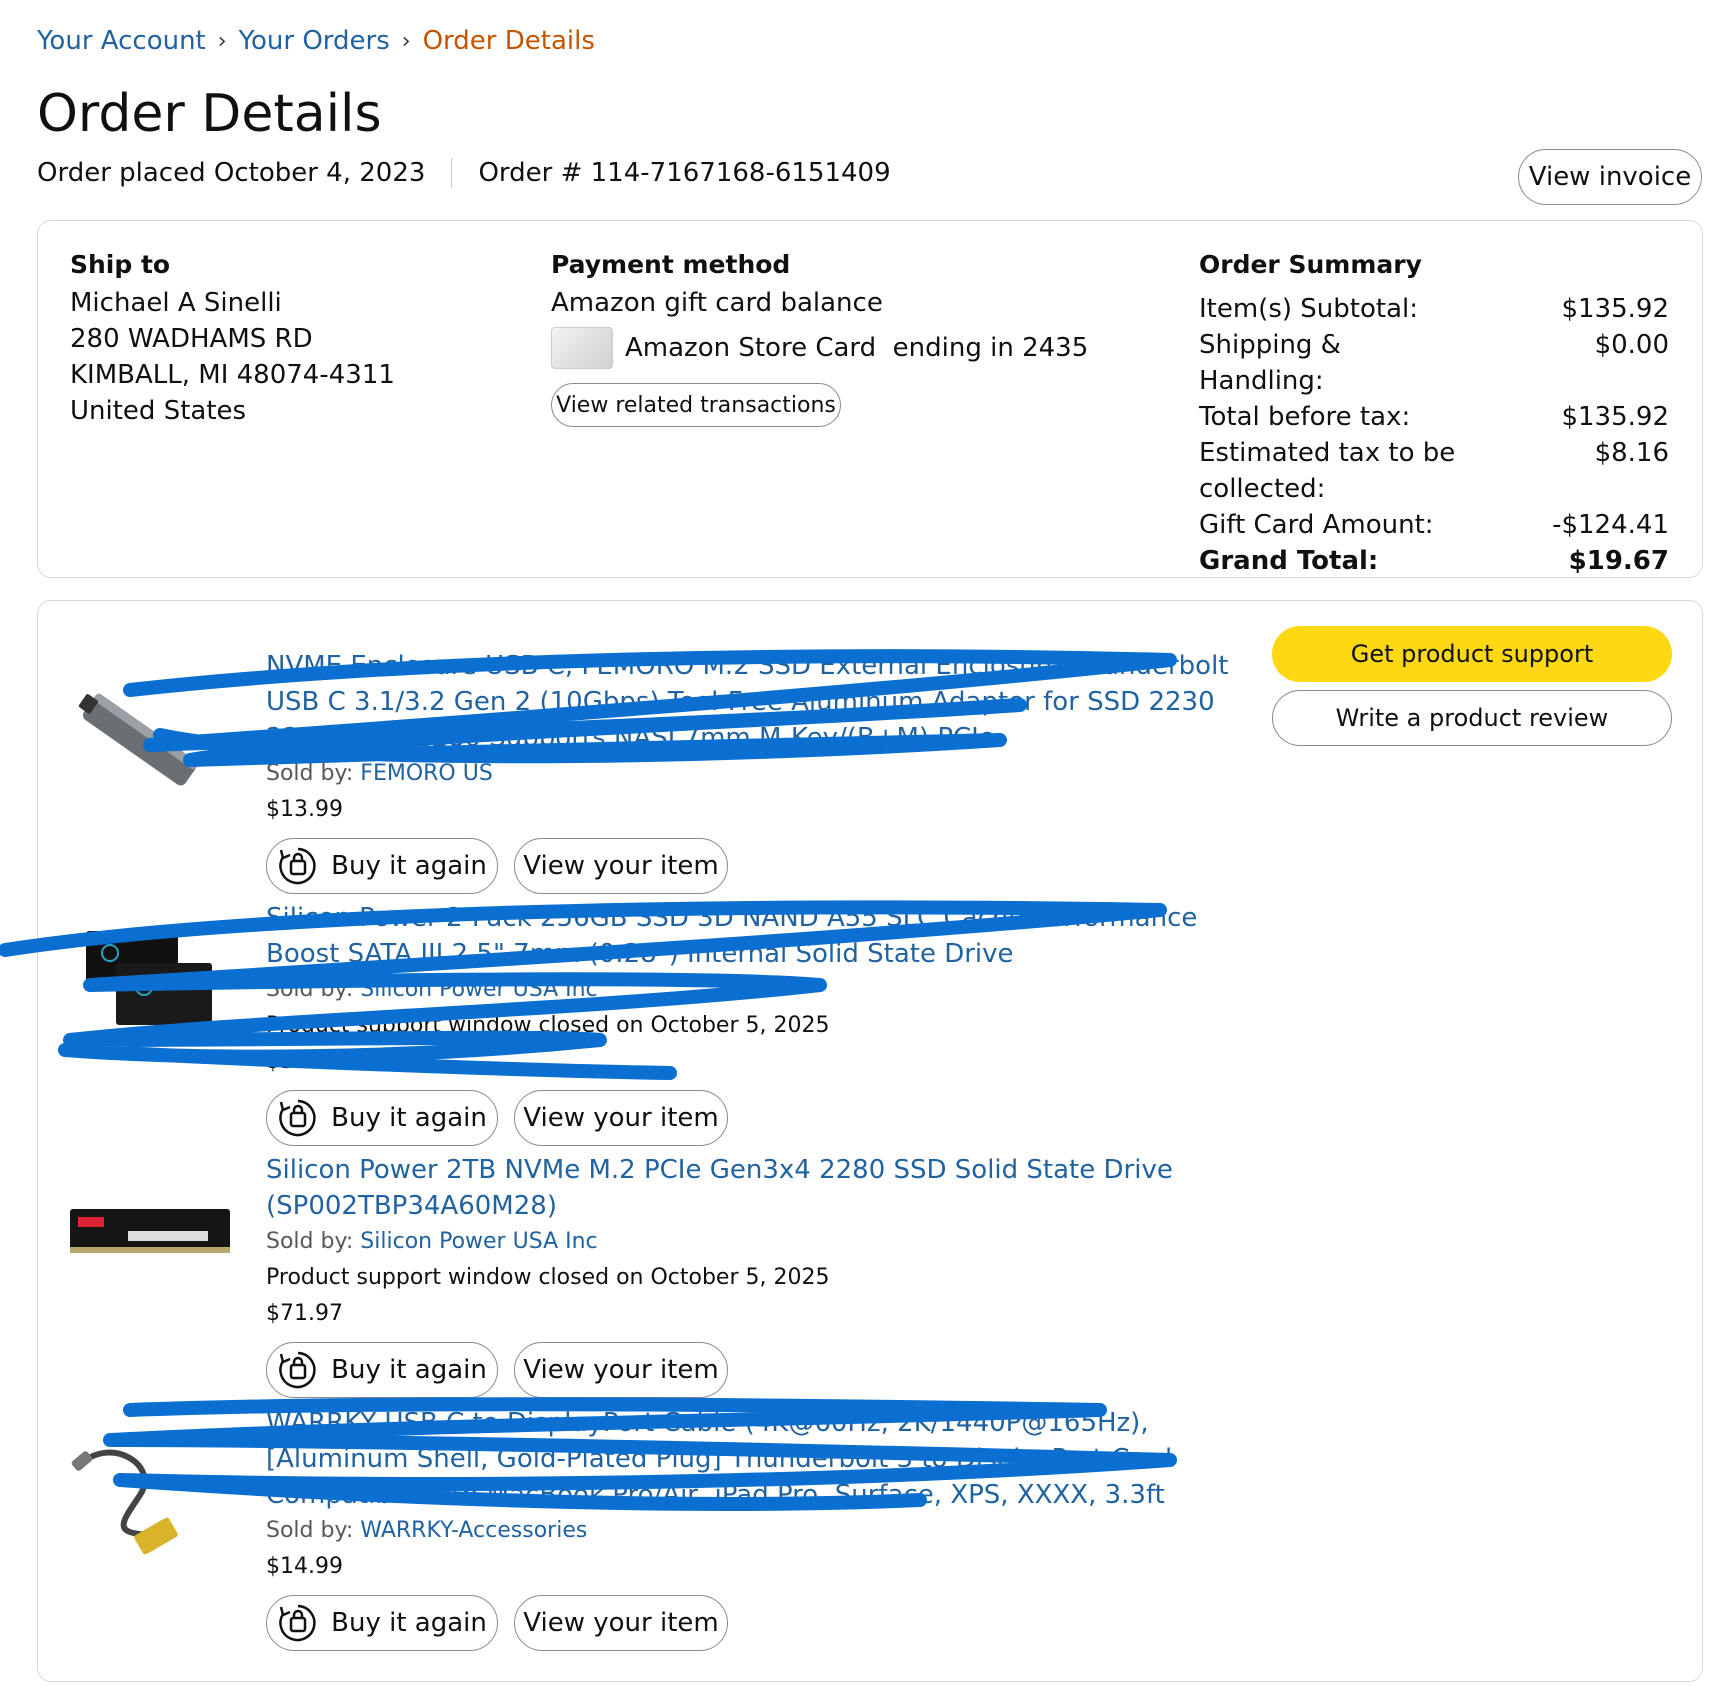 The image size is (1728, 1686). What do you see at coordinates (304, 1566) in the screenshot?
I see `item-price: $14.99` at bounding box center [304, 1566].